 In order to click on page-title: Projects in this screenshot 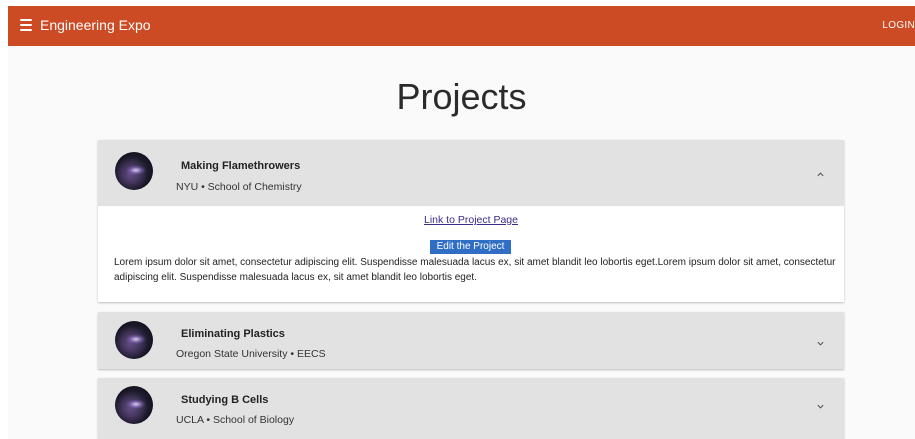, I will do `click(461, 96)`.